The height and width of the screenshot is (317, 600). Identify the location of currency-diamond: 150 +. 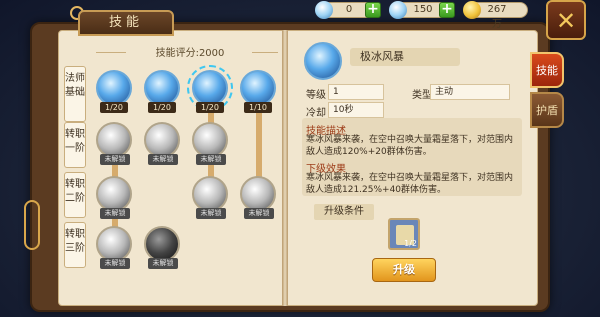
(422, 10).